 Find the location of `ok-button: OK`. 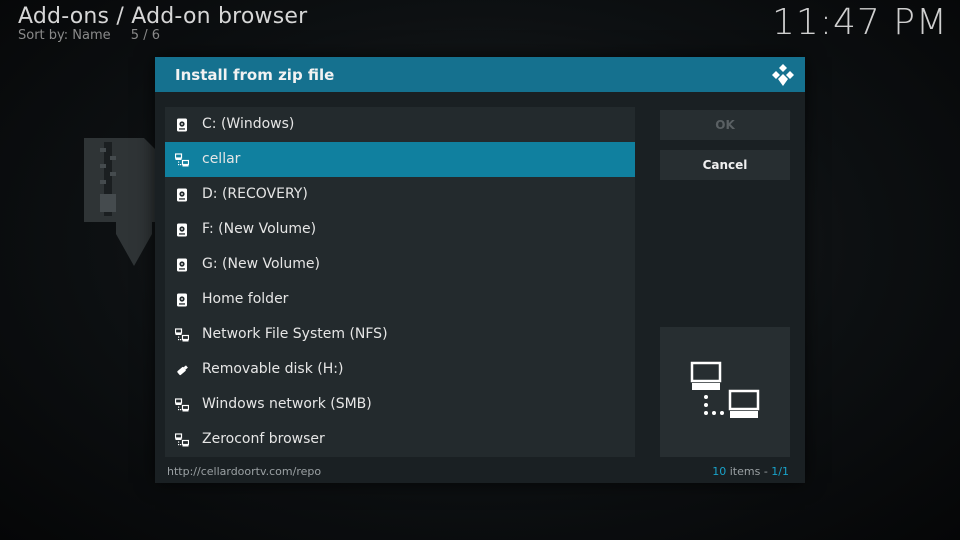

ok-button: OK is located at coordinates (725, 125).